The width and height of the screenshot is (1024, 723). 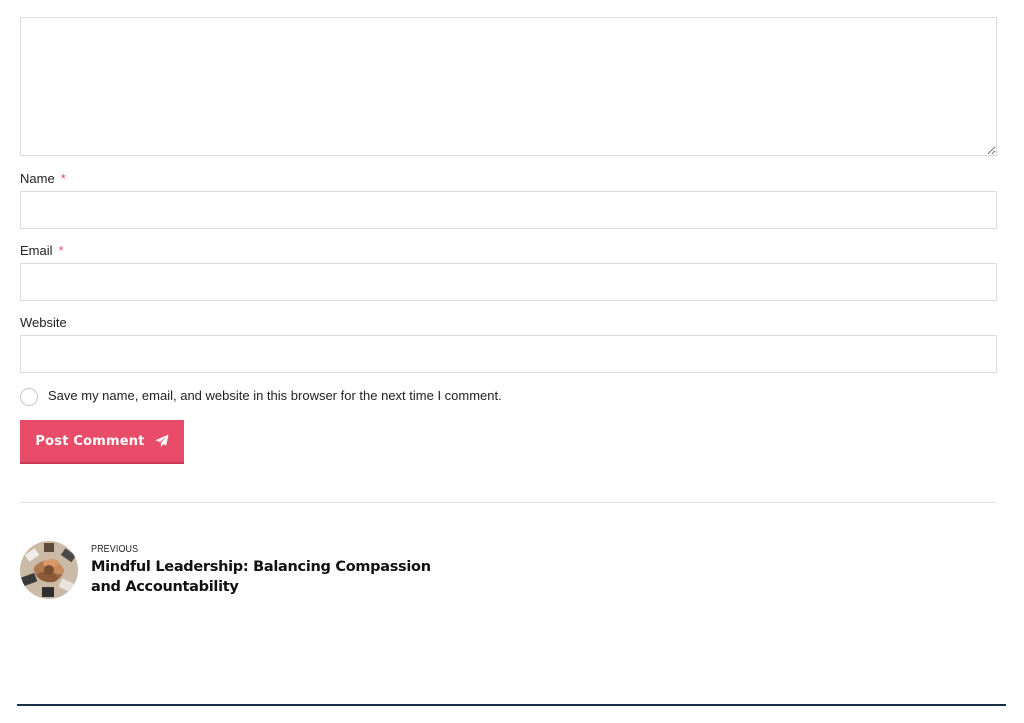 I want to click on consent-checkbox, so click(x=29, y=397).